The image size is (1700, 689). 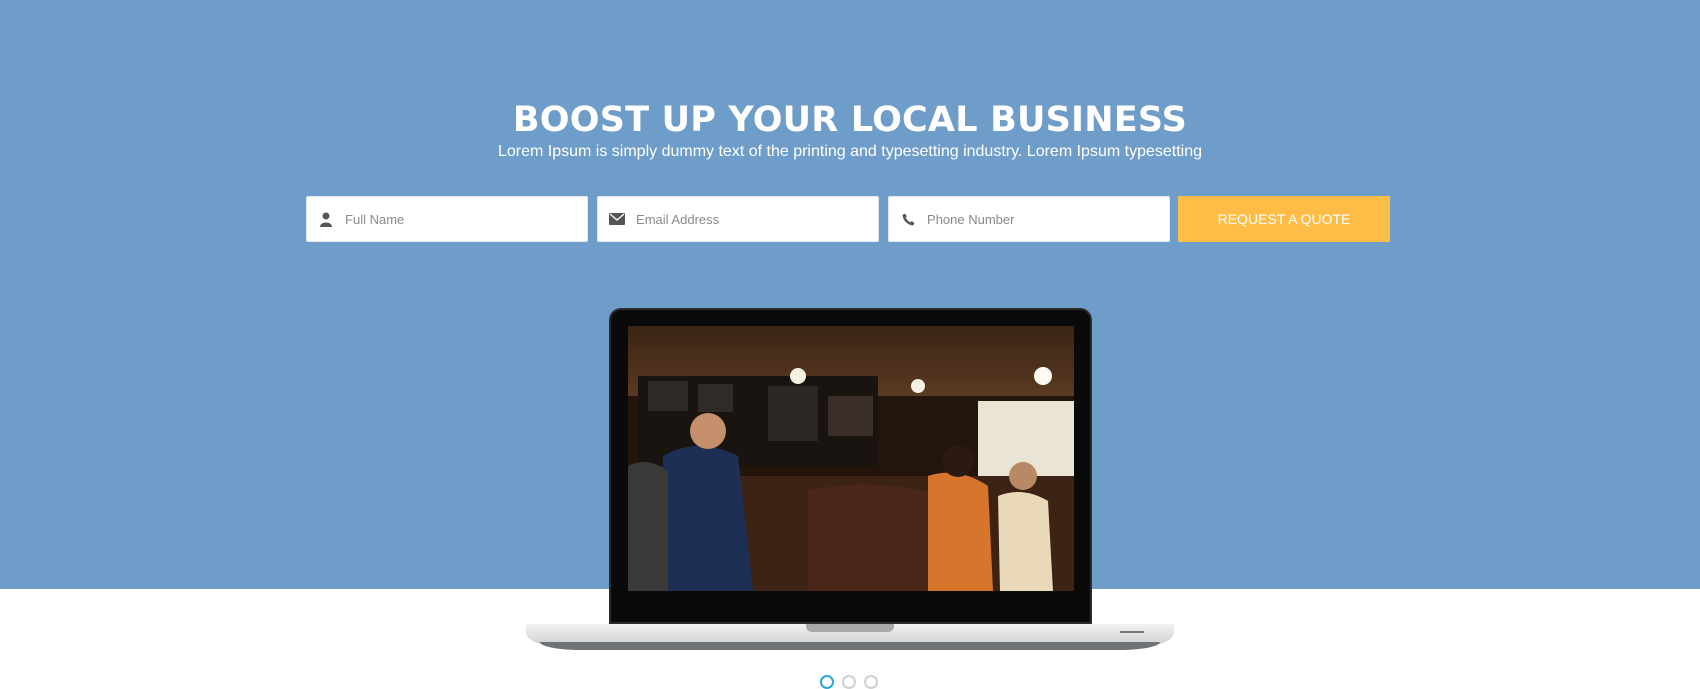 I want to click on laptop-base-shadow, so click(x=850, y=646).